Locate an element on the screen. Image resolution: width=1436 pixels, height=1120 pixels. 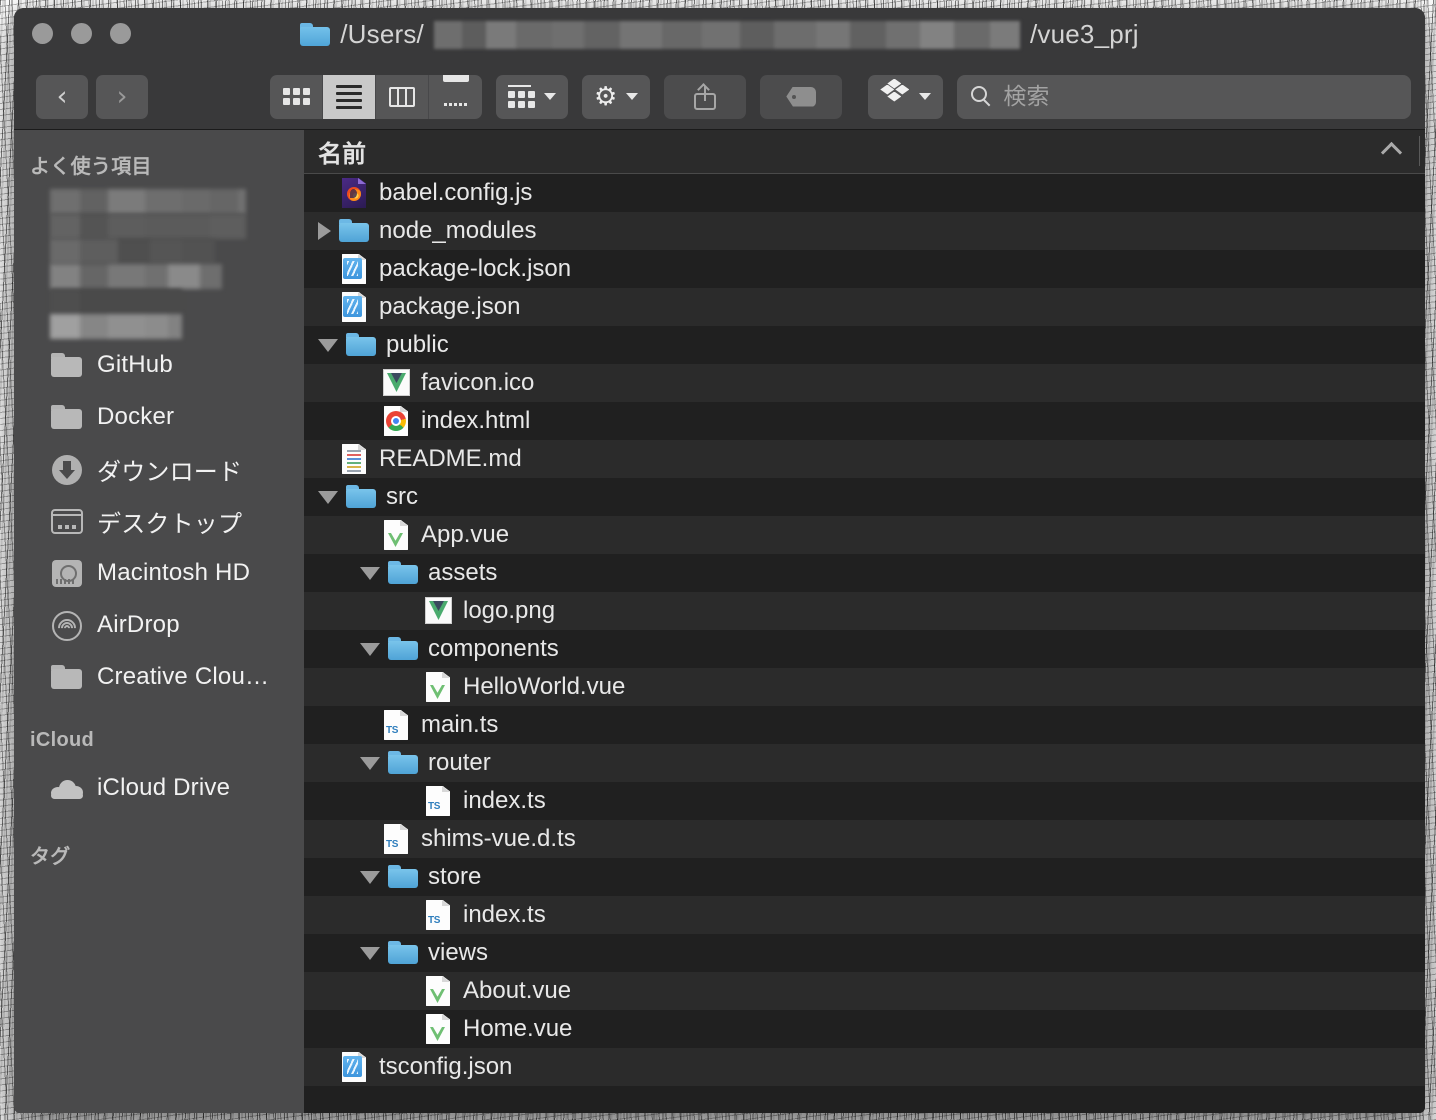
table-row: HelloWorld.vue is located at coordinates (864, 687).